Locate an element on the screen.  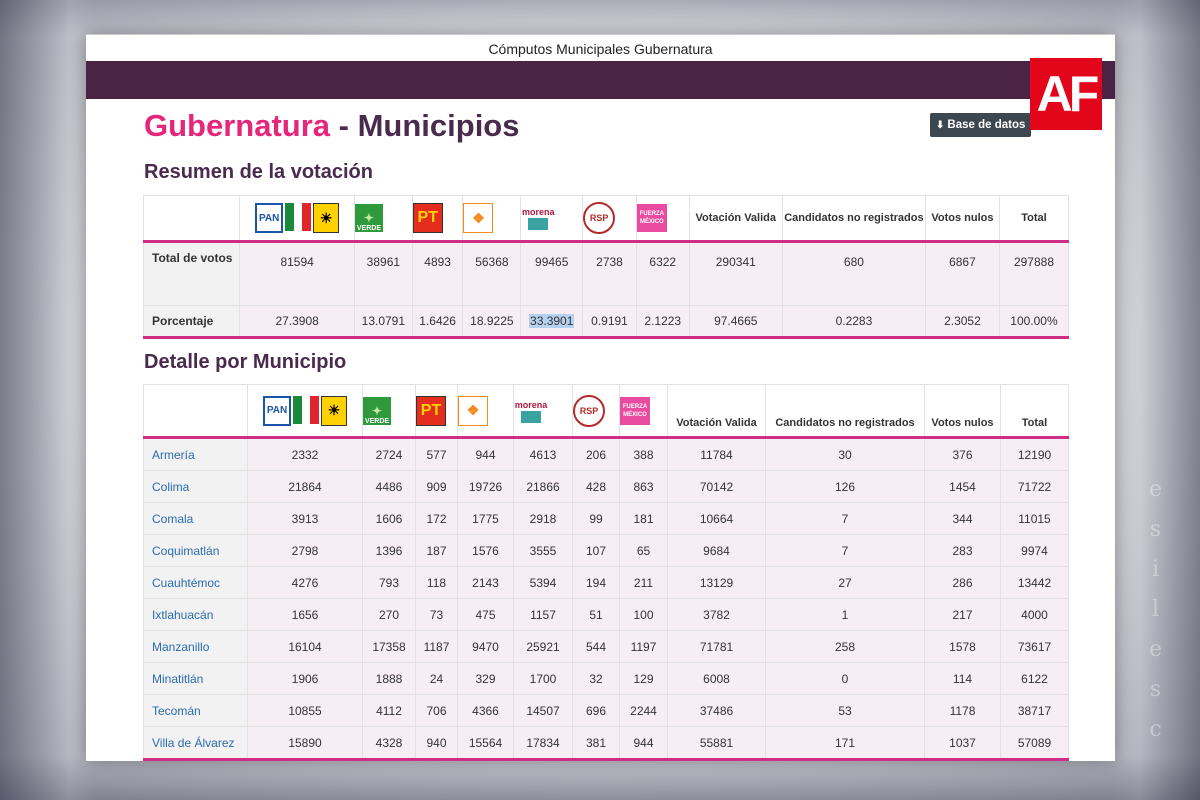
municipality-link: Cuauhtémoc is located at coordinates (195, 582).